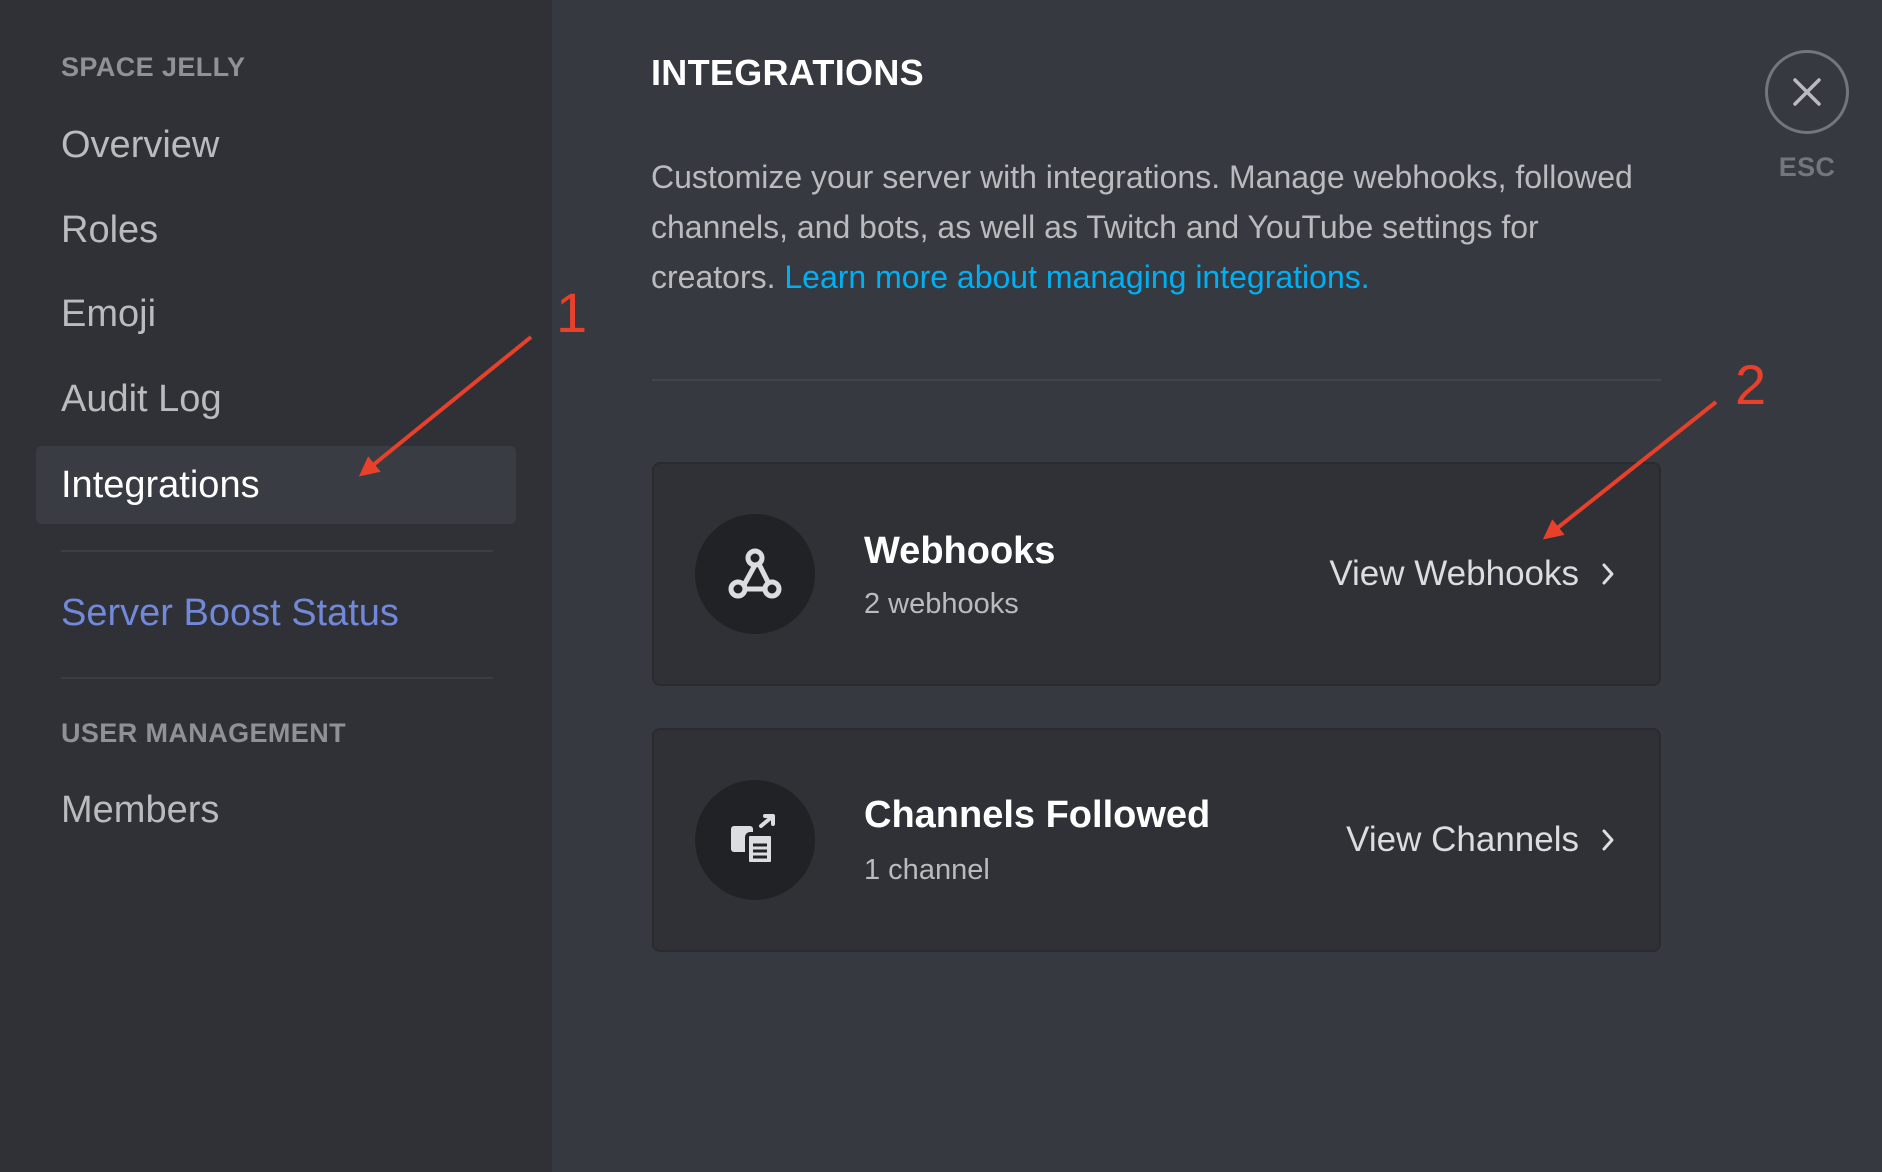 Image resolution: width=1882 pixels, height=1172 pixels. Describe the element at coordinates (941, 604) in the screenshot. I see `card-subtitle: 2 webhooks` at that location.